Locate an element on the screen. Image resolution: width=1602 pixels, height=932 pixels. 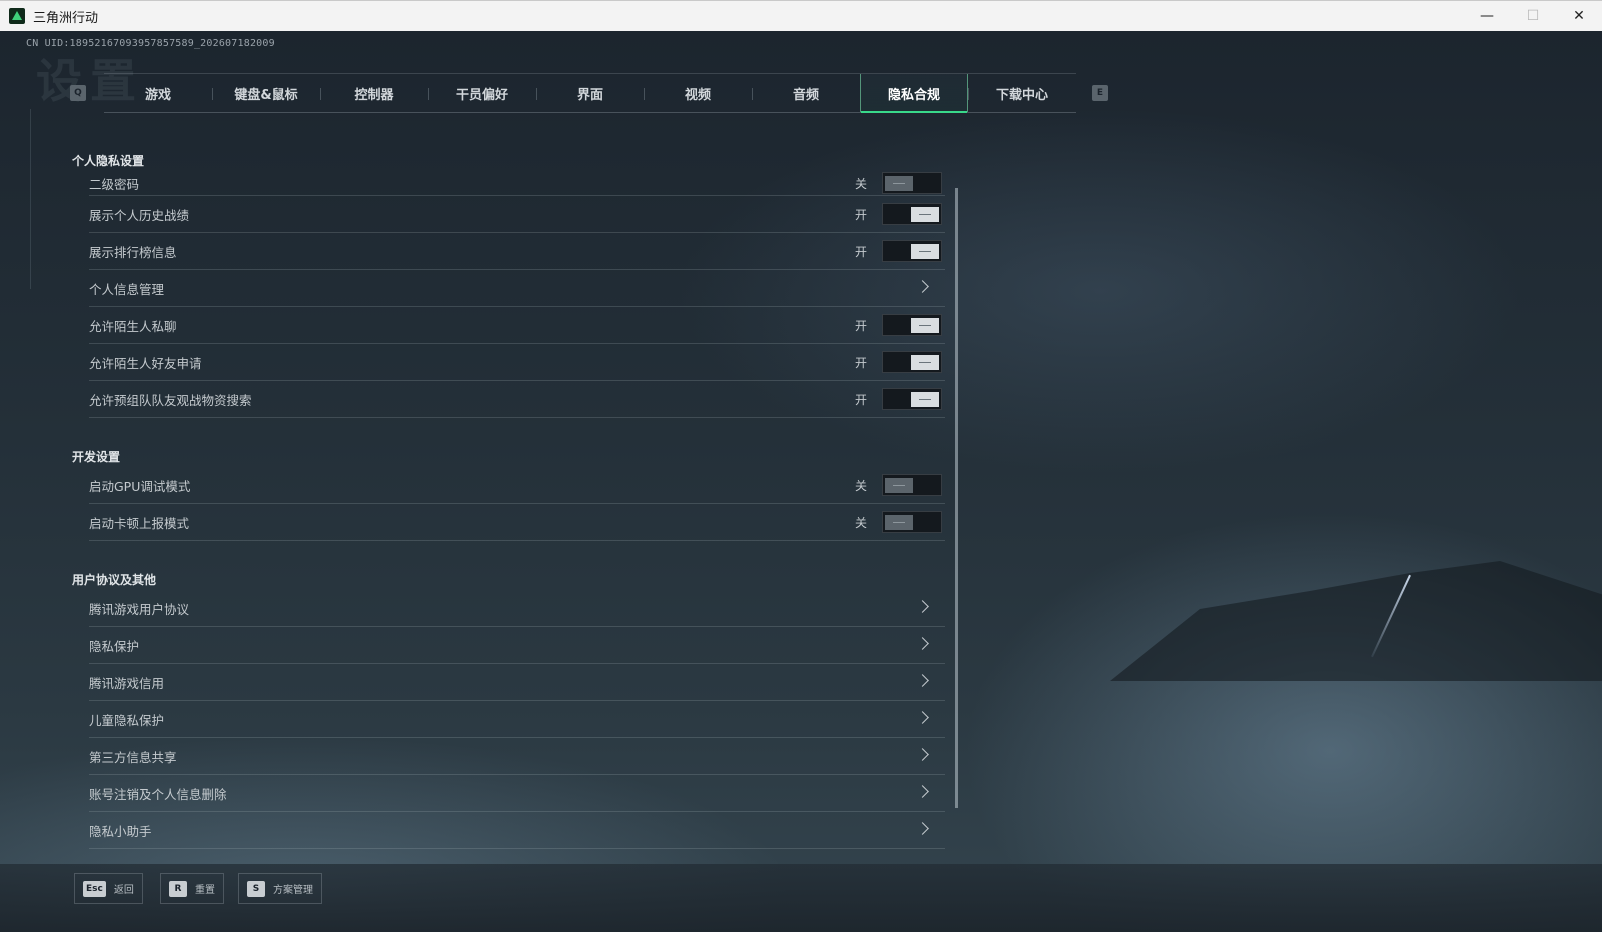
s-key-hint: S is located at coordinates (256, 888).